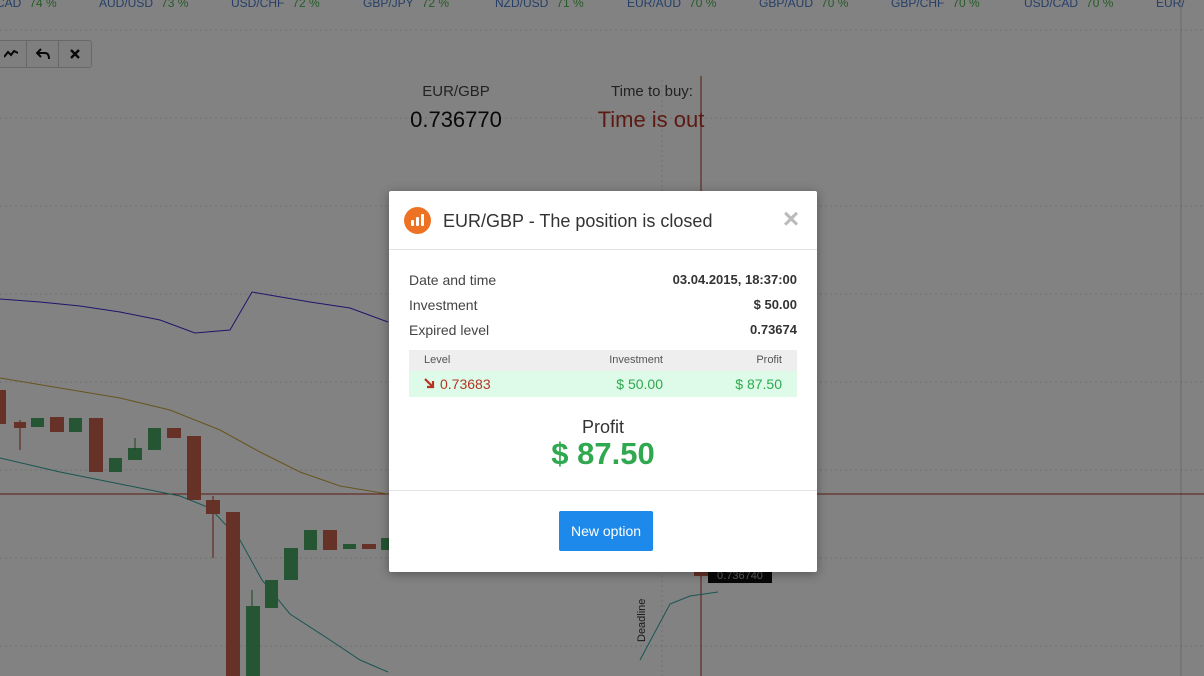 The height and width of the screenshot is (676, 1204). I want to click on info-label: Expired level, so click(449, 330).